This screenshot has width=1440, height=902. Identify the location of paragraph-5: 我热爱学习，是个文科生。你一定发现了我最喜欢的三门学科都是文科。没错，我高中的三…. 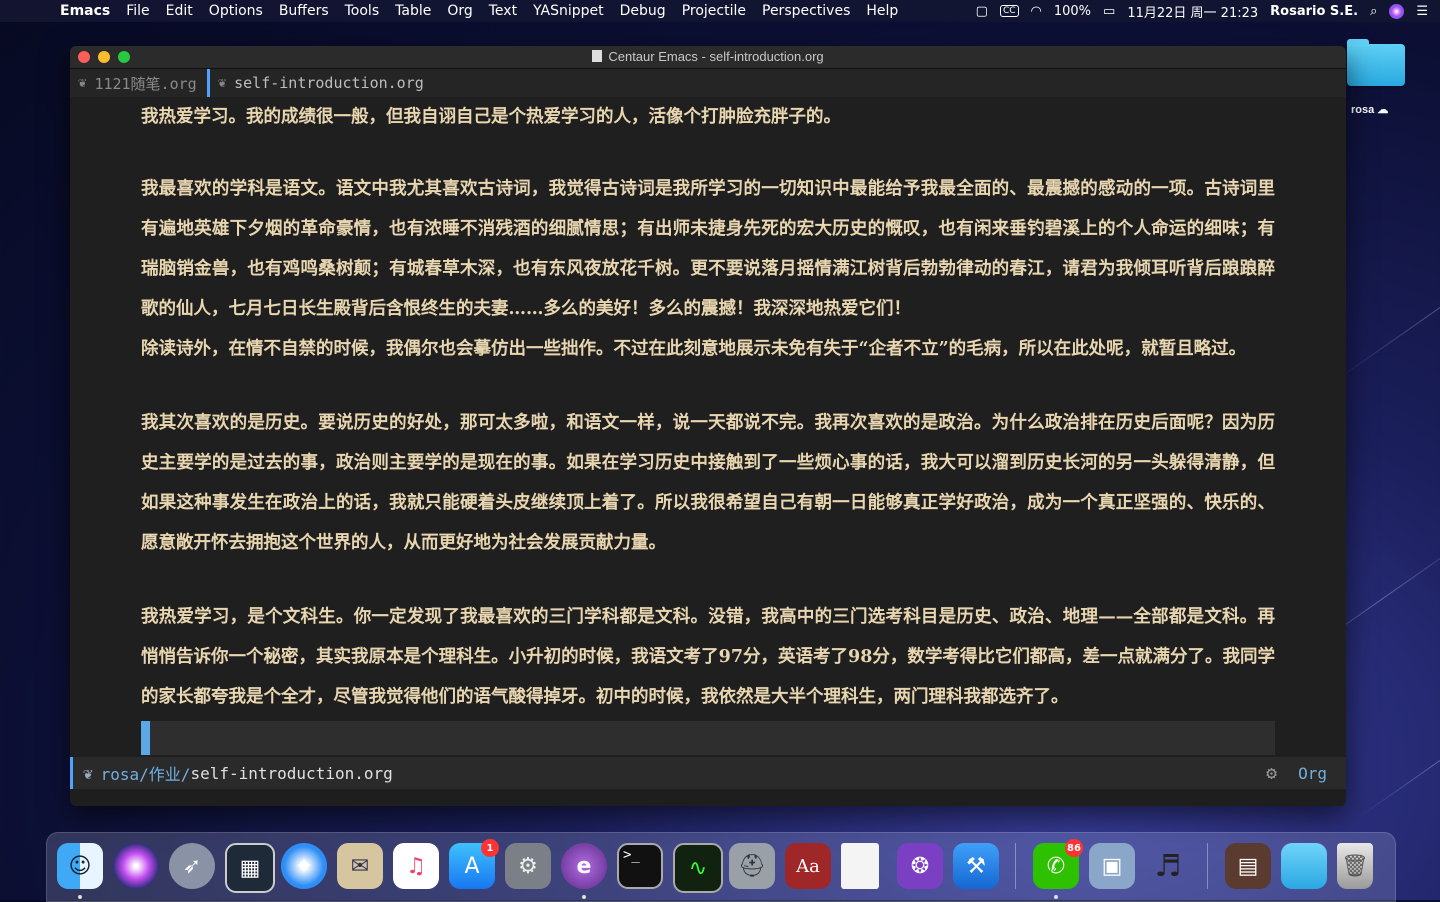
(708, 657).